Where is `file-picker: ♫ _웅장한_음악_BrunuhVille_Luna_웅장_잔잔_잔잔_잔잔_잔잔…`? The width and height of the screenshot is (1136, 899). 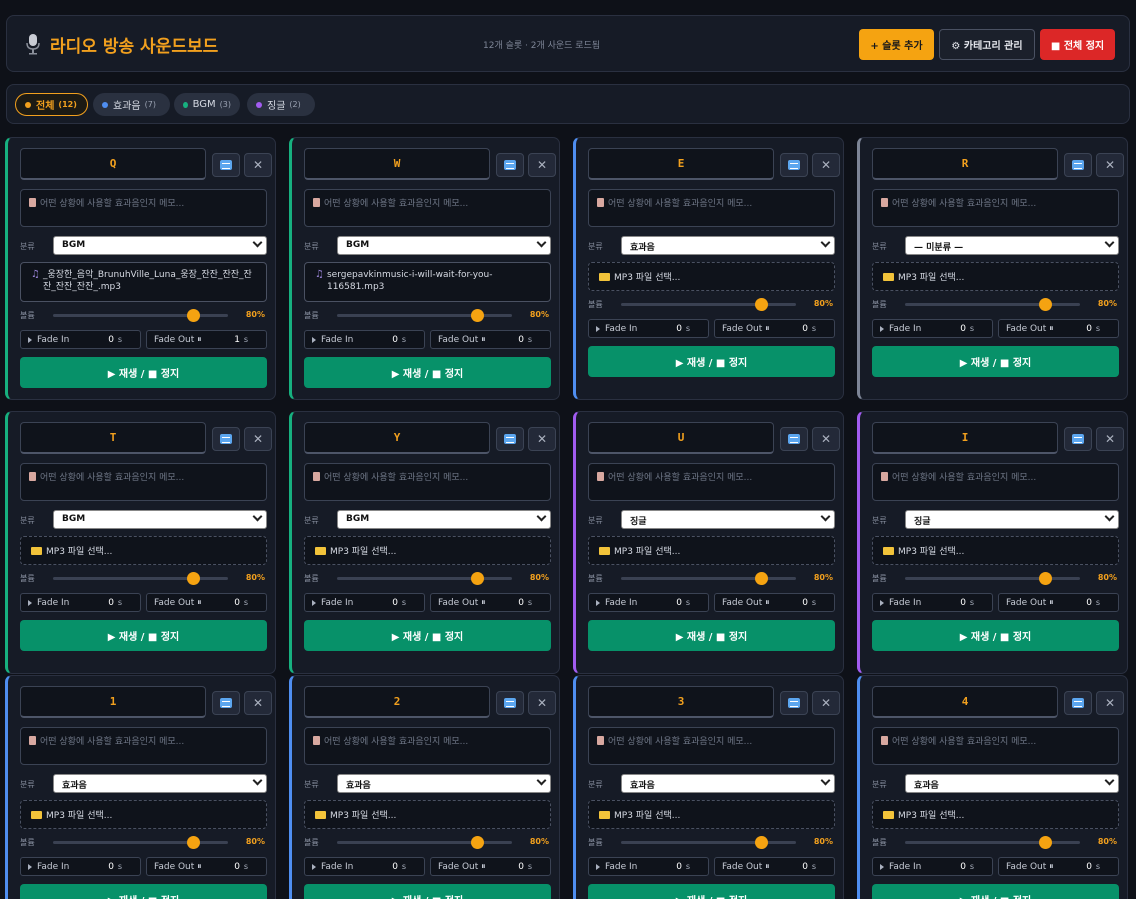
file-picker: ♫ _웅장한_음악_BrunuhVille_Luna_웅장_잔잔_잔잔_잔잔_잔잔… is located at coordinates (143, 282).